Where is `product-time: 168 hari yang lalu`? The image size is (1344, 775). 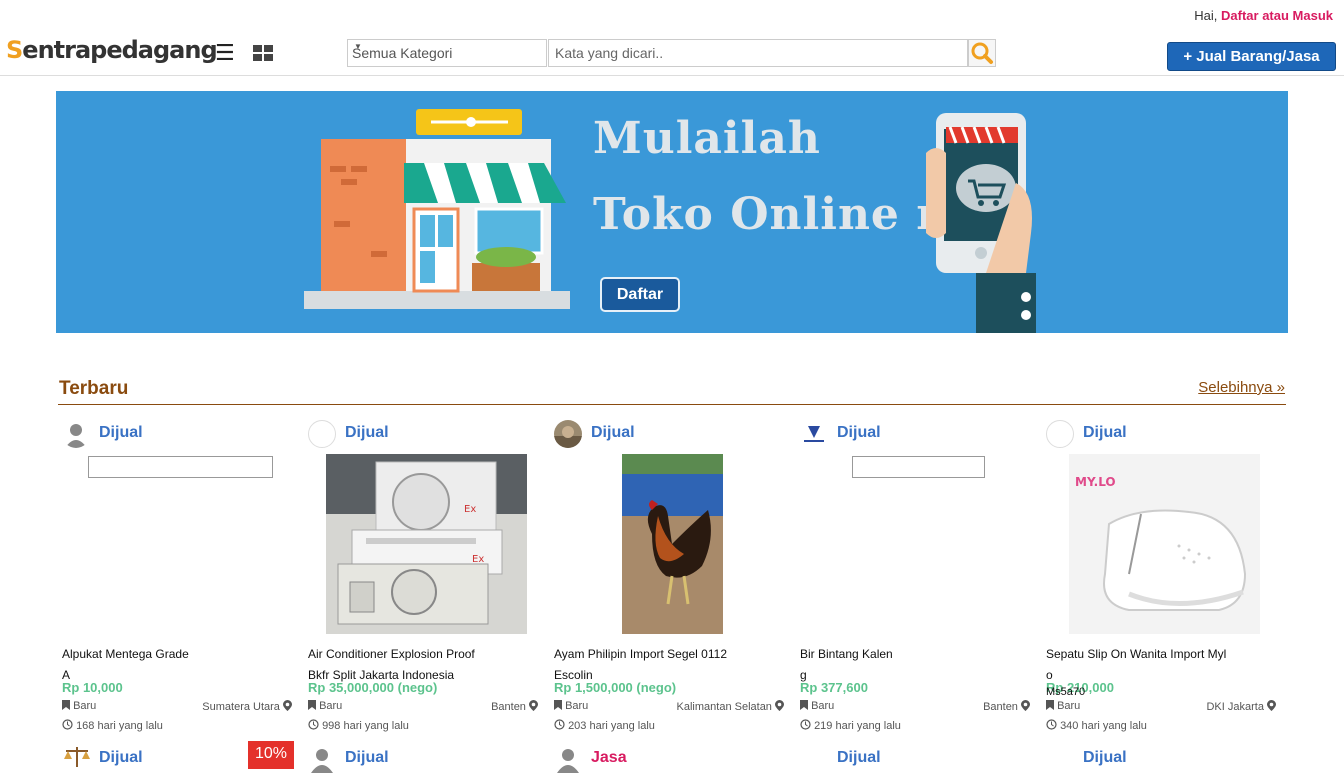
product-time: 168 hari yang lalu is located at coordinates (112, 725).